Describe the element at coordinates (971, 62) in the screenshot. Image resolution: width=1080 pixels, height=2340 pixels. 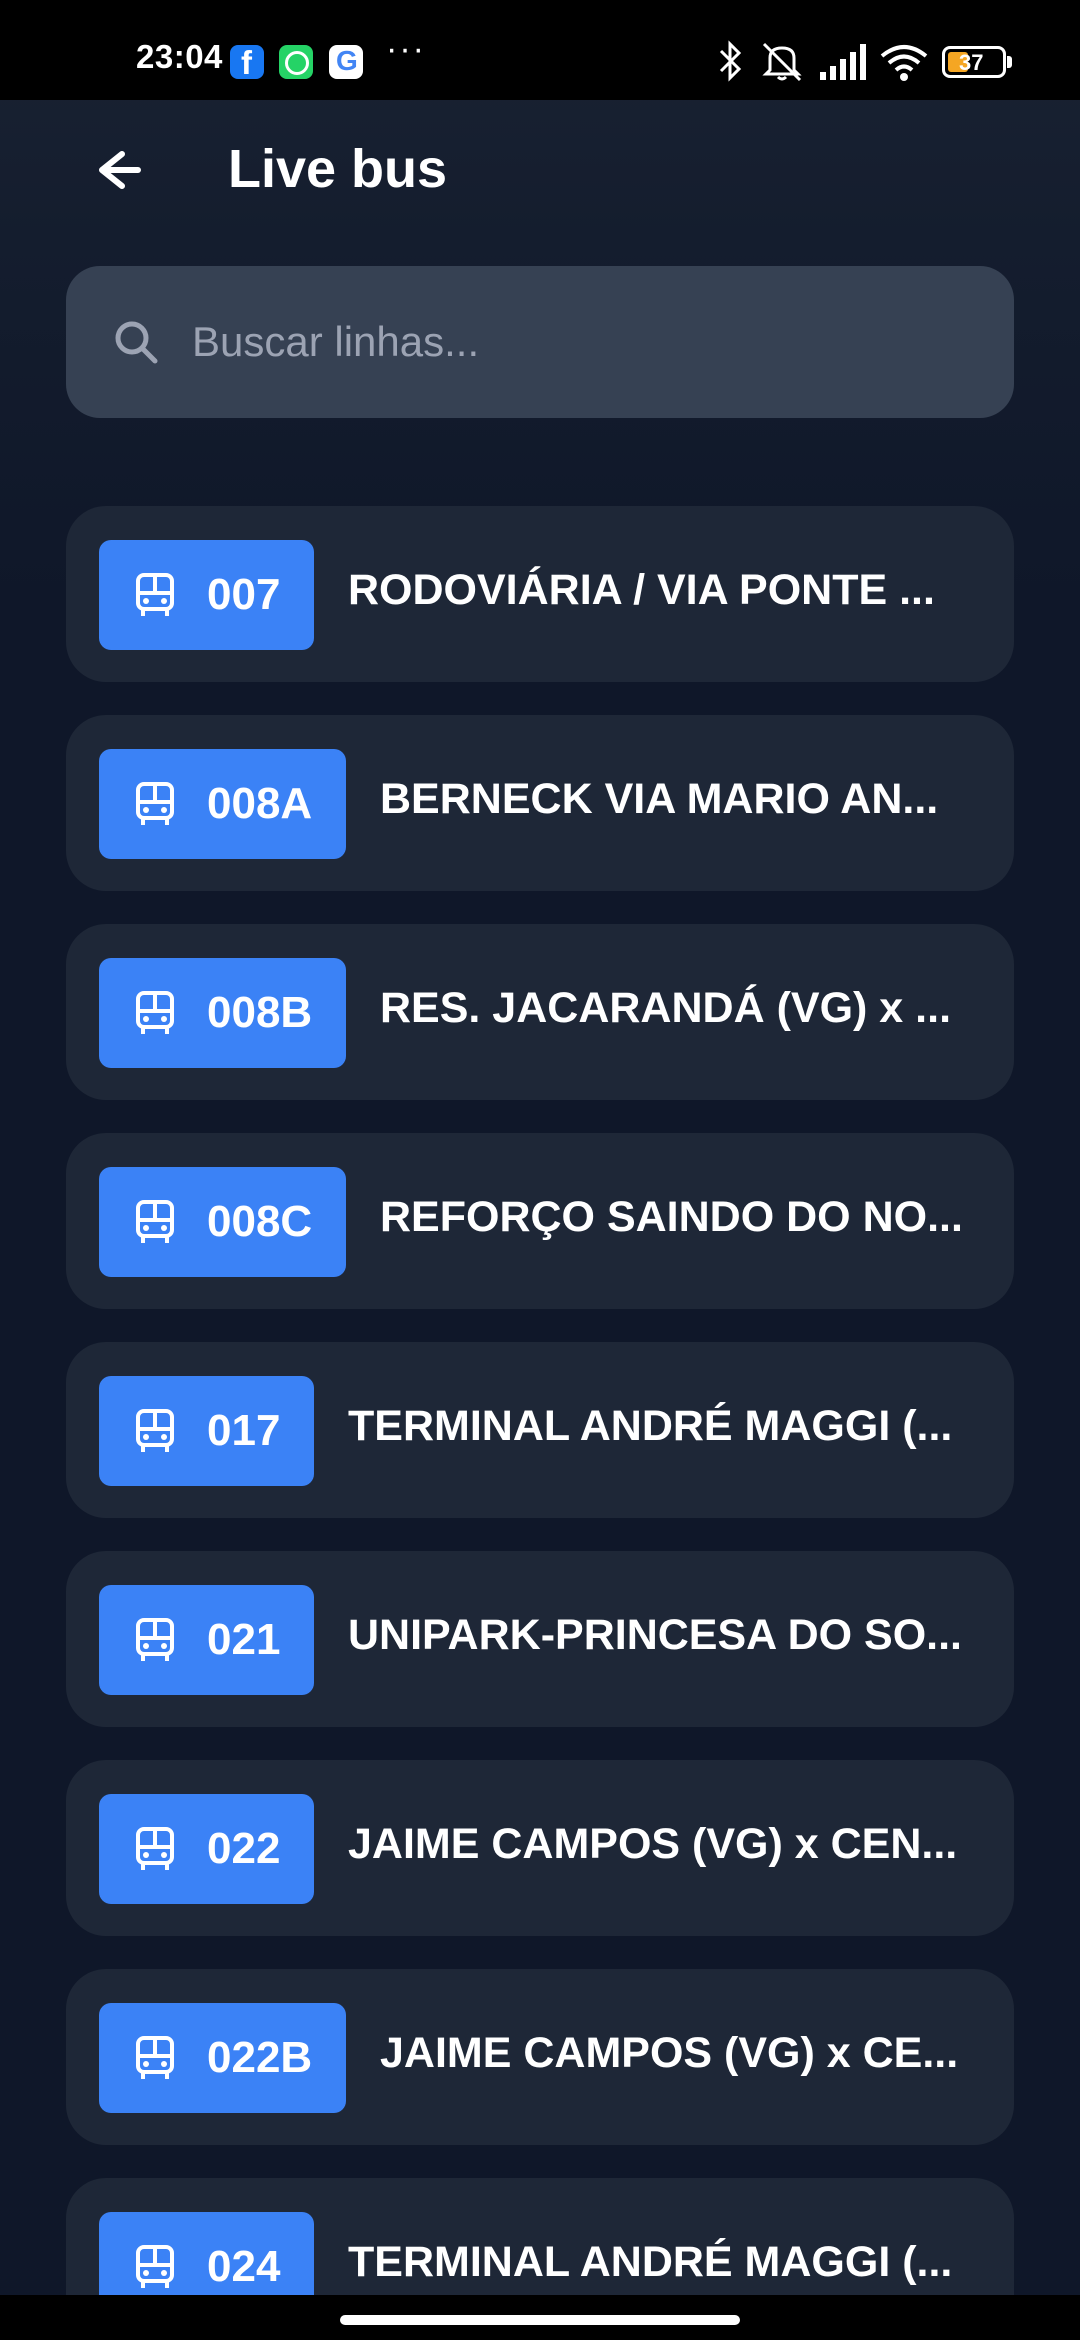
I see `battery-level: 37` at that location.